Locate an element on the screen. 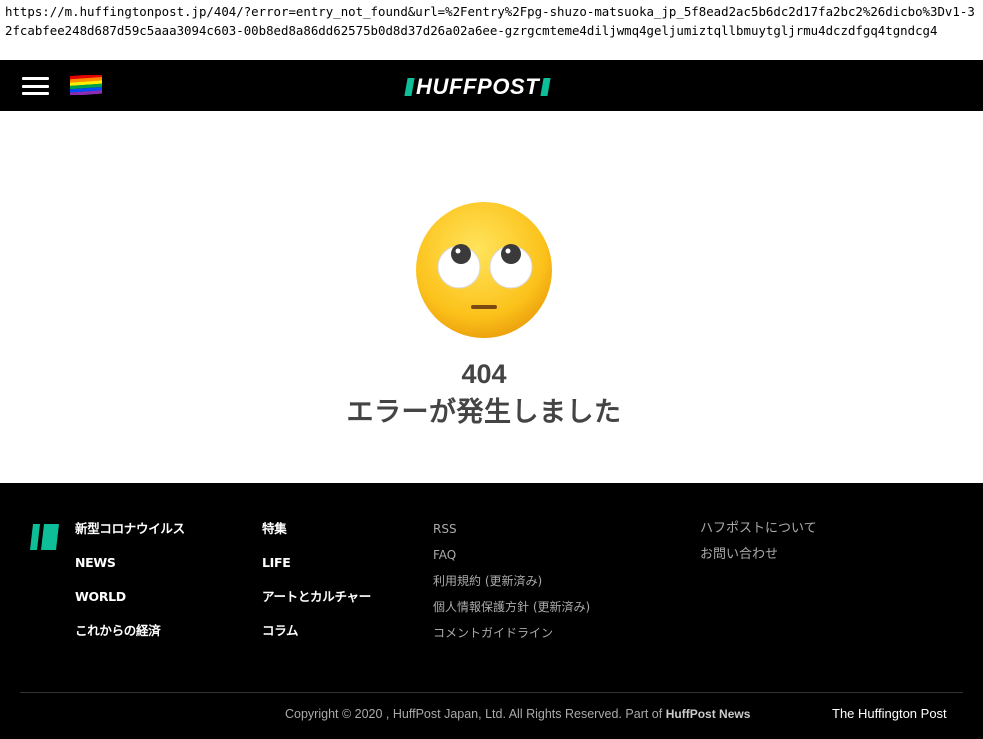 This screenshot has height=739, width=983. footer-link-privacy: 個人情報保護方針 (更新済み) is located at coordinates (511, 612).